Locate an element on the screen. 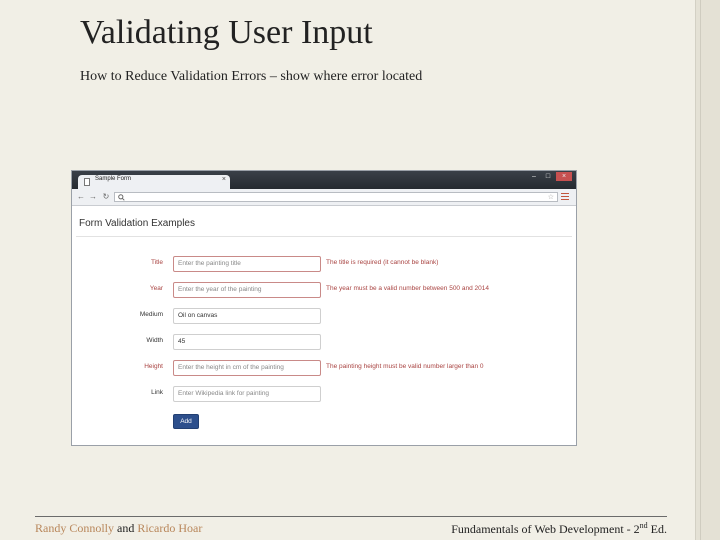 The height and width of the screenshot is (540, 720). maximize-icon: □ is located at coordinates (548, 176).